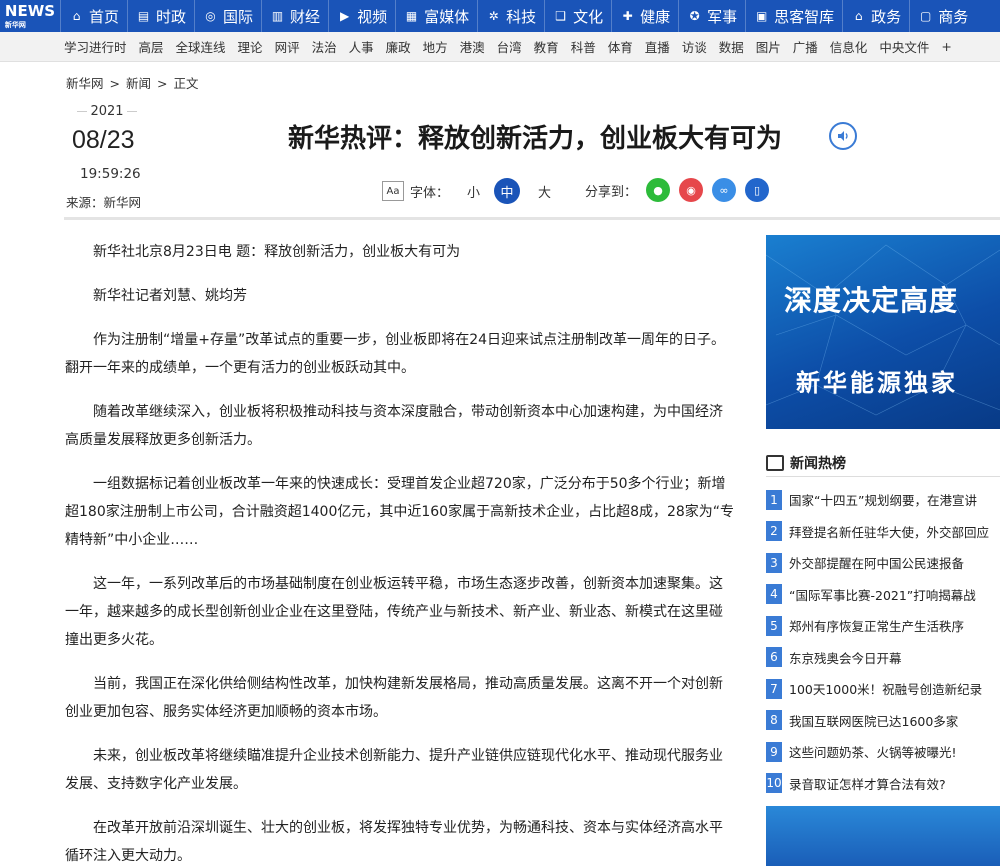 This screenshot has height=866, width=1000. I want to click on hot-news-item: 9 这些问题奶茶、火锅等被曝光!, so click(883, 752).